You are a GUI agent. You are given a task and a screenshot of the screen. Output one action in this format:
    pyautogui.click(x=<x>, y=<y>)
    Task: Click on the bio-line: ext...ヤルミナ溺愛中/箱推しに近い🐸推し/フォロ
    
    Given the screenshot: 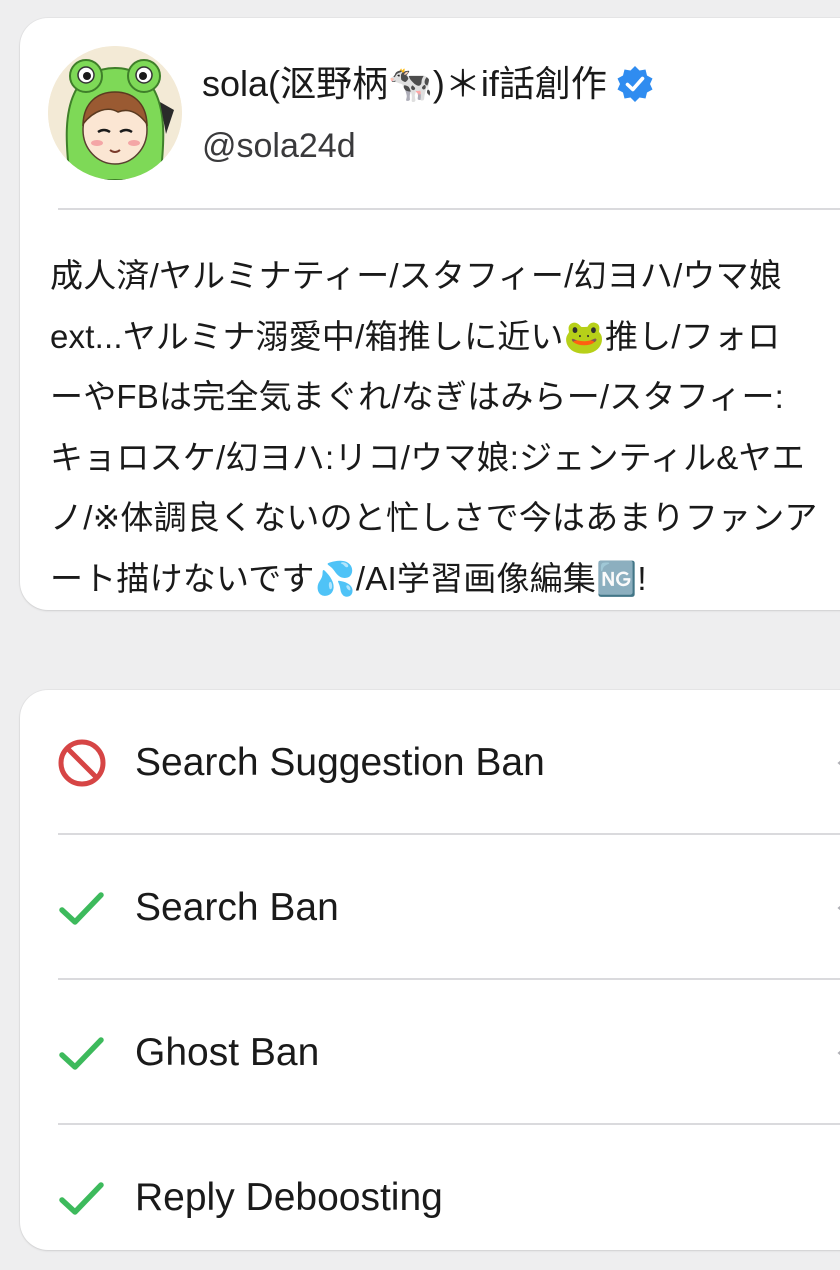 What is the action you would take?
    pyautogui.click(x=415, y=336)
    